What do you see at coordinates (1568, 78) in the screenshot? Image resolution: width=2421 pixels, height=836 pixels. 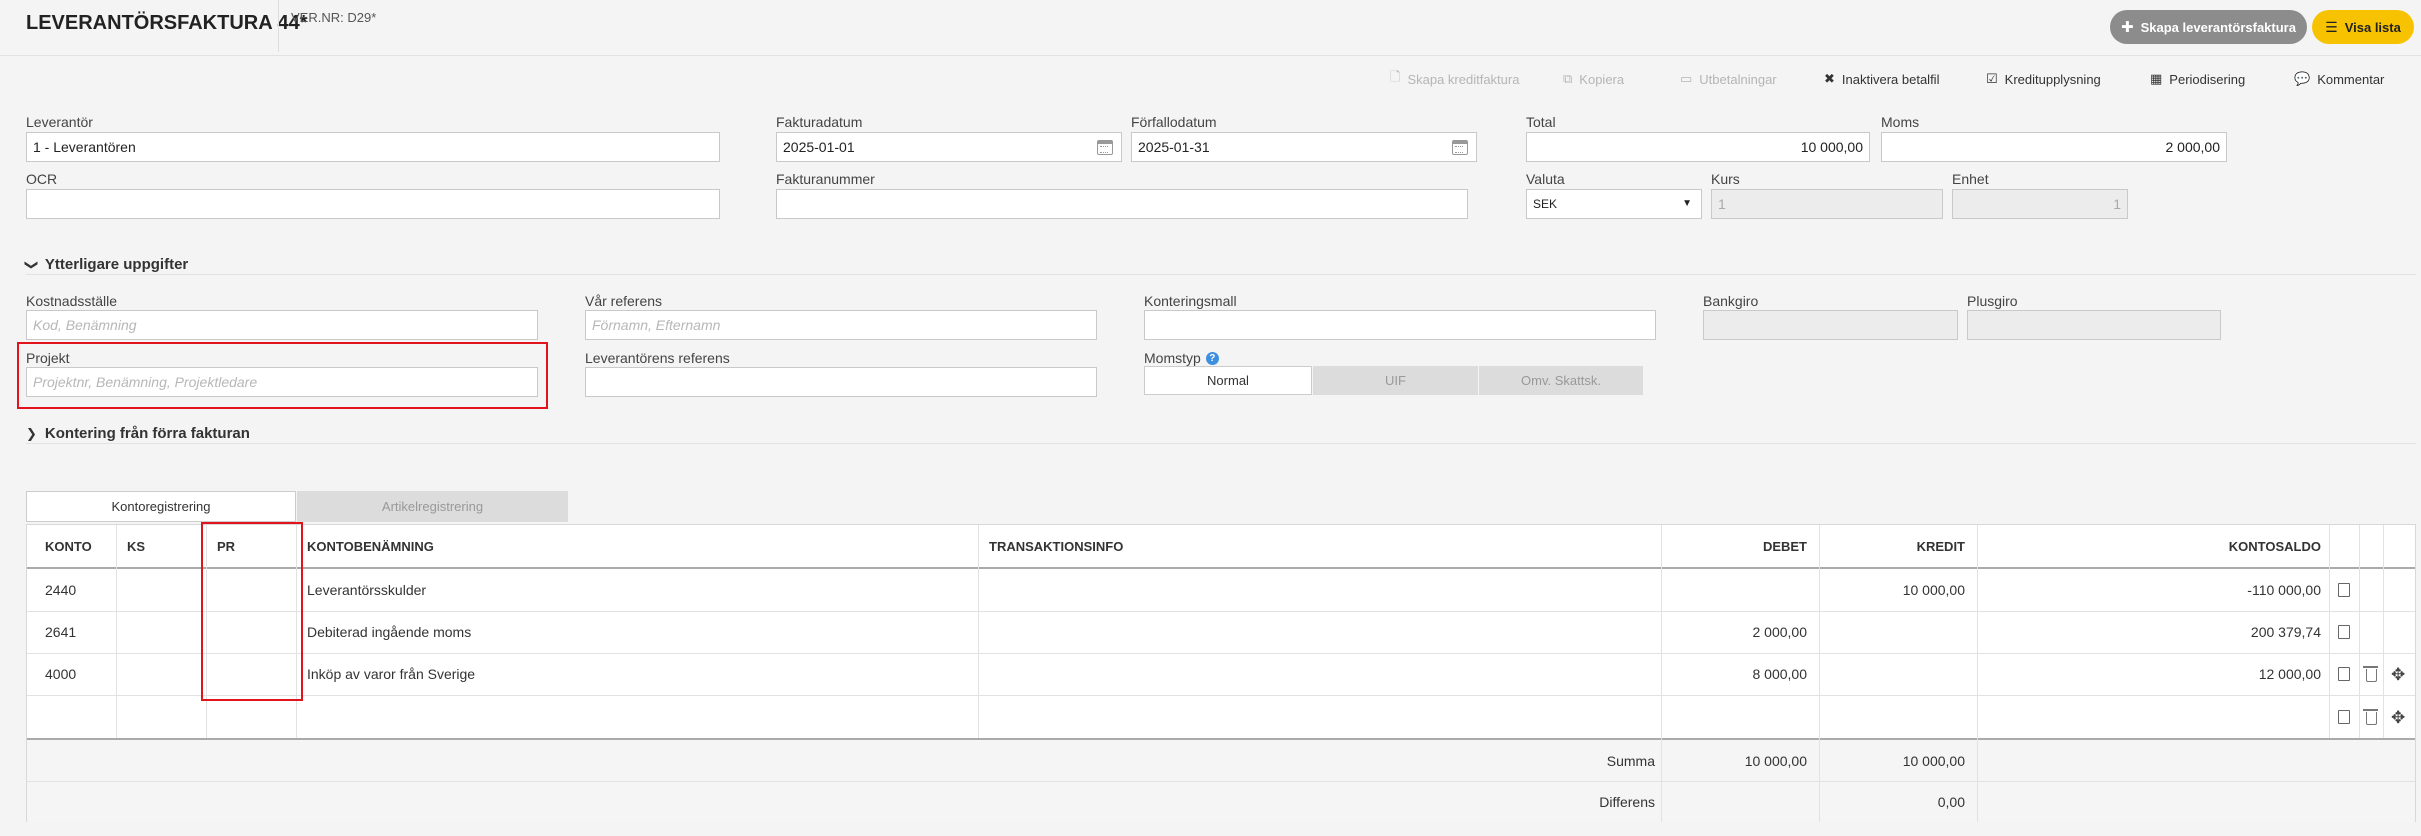 I see `copy-icon: ⧉` at bounding box center [1568, 78].